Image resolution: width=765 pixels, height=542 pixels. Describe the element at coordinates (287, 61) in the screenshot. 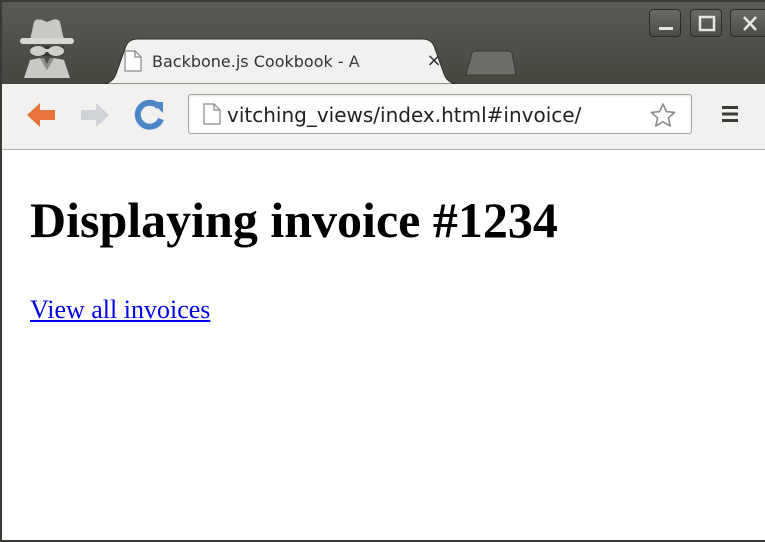

I see `tab-active: Backbone.js Cookbook - A ×` at that location.